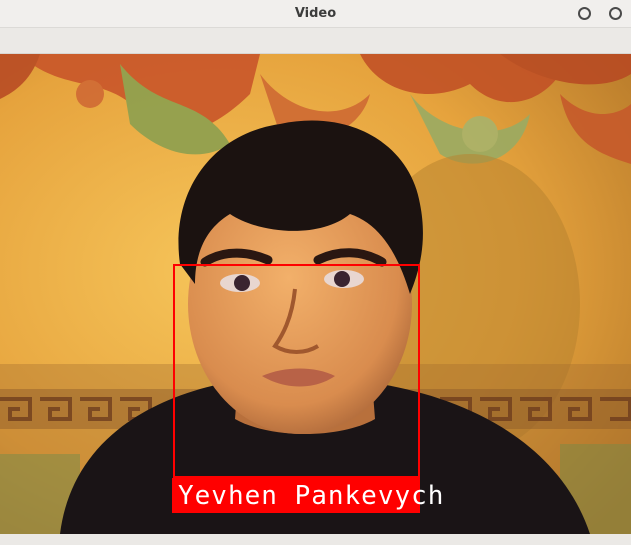  I want to click on minimize-button-icon, so click(584, 13).